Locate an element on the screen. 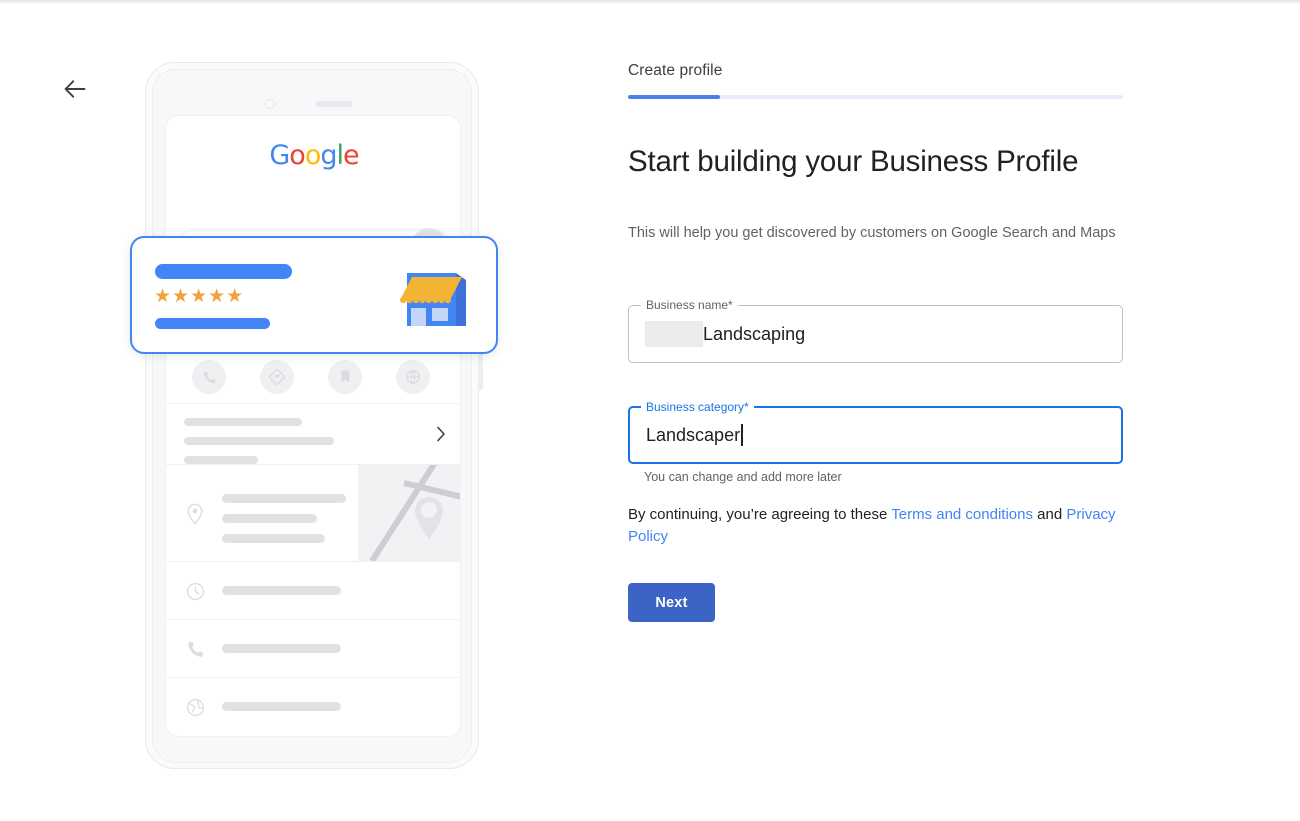 Image resolution: width=1300 pixels, height=821 pixels. redacted-text-block is located at coordinates (674, 334).